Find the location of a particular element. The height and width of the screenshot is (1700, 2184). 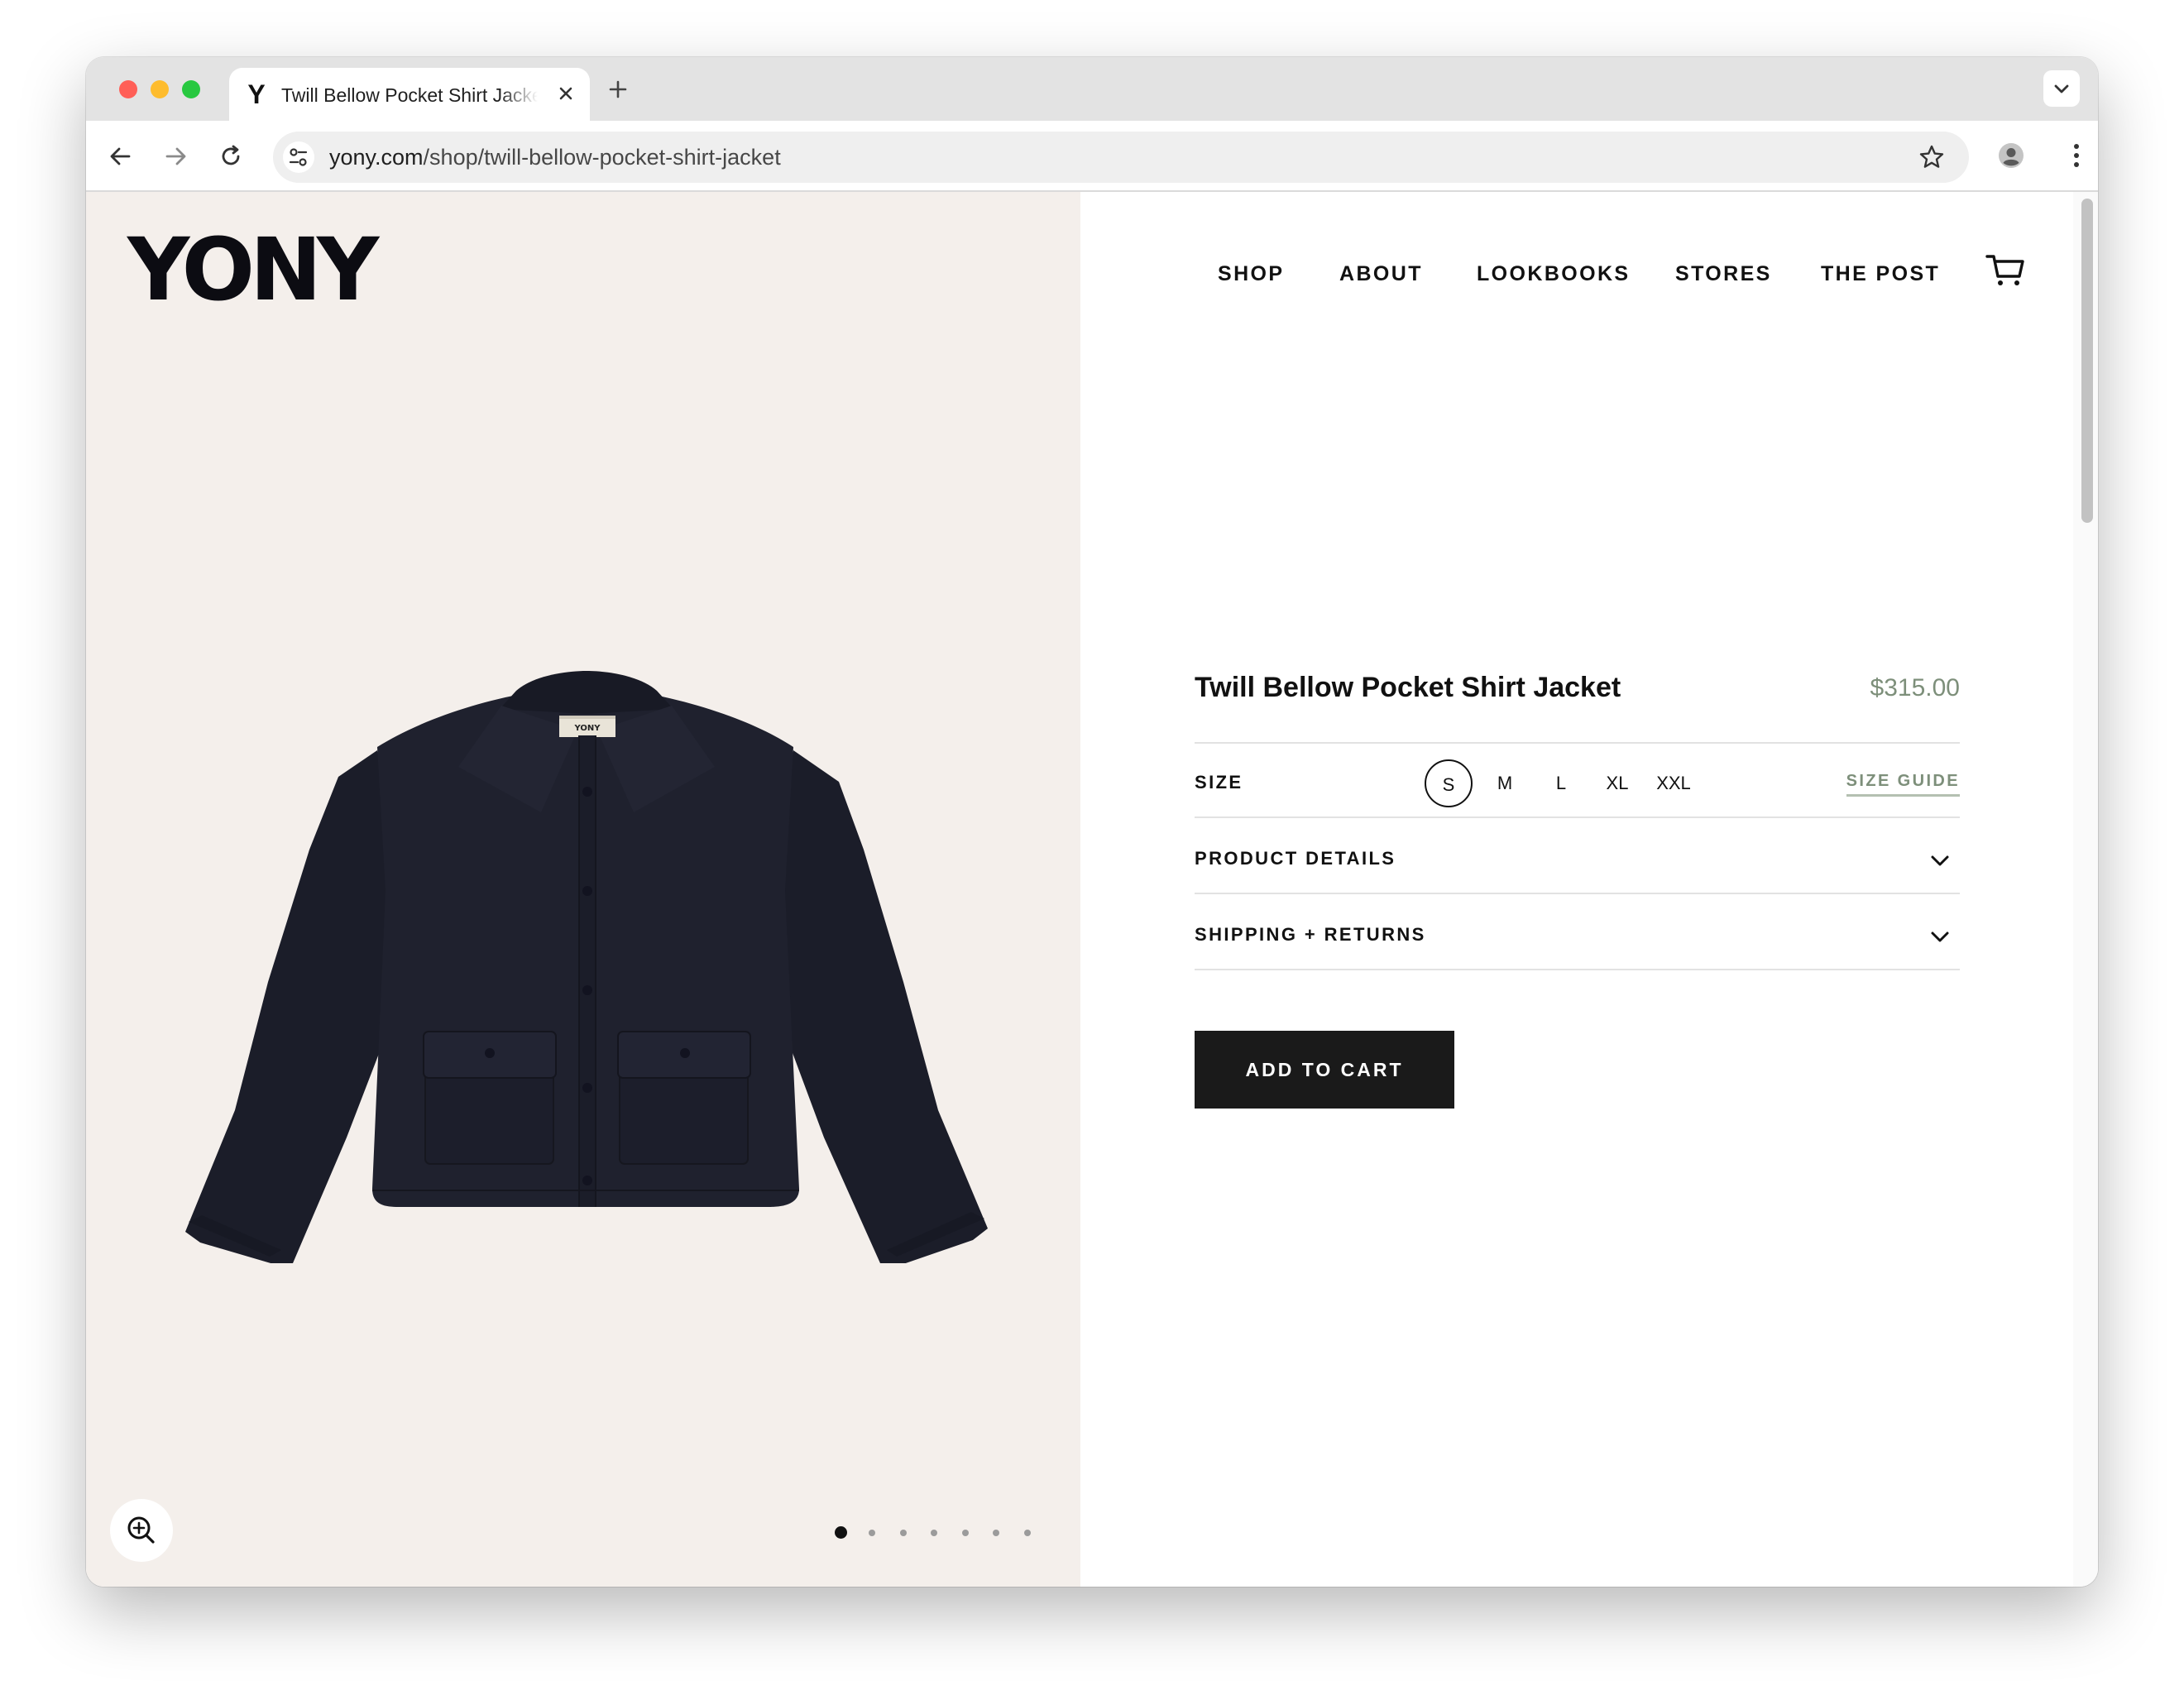

tab-bar: Y Twill Bellow Pocket Shirt Jacket is located at coordinates (1092, 89).